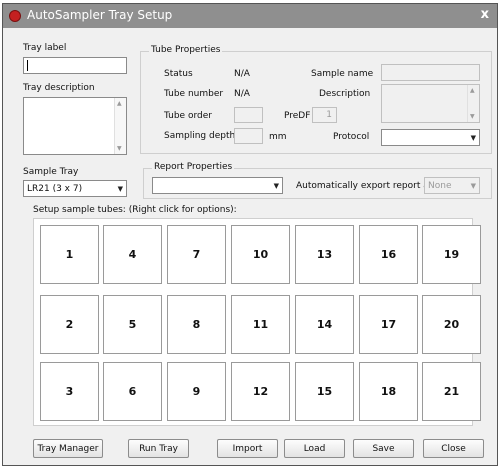  What do you see at coordinates (196, 254) in the screenshot?
I see `sample-tube: 7` at bounding box center [196, 254].